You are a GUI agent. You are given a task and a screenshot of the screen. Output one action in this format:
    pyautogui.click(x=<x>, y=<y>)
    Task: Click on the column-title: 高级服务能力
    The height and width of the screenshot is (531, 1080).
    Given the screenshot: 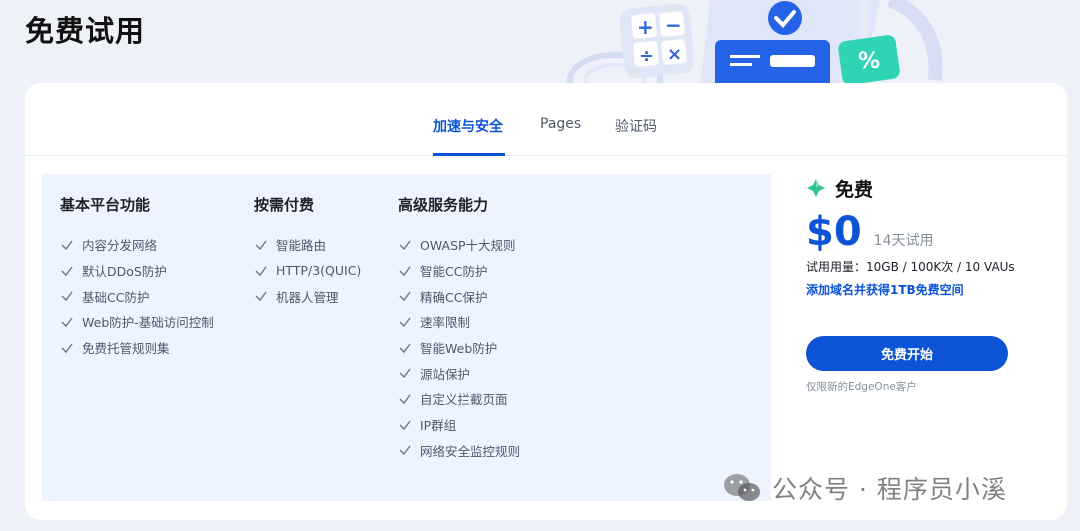 What is the action you would take?
    pyautogui.click(x=443, y=205)
    